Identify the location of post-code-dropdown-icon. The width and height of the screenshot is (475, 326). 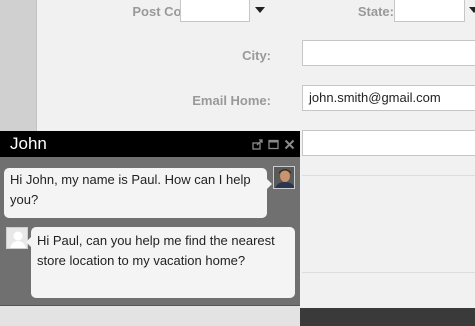
(260, 10).